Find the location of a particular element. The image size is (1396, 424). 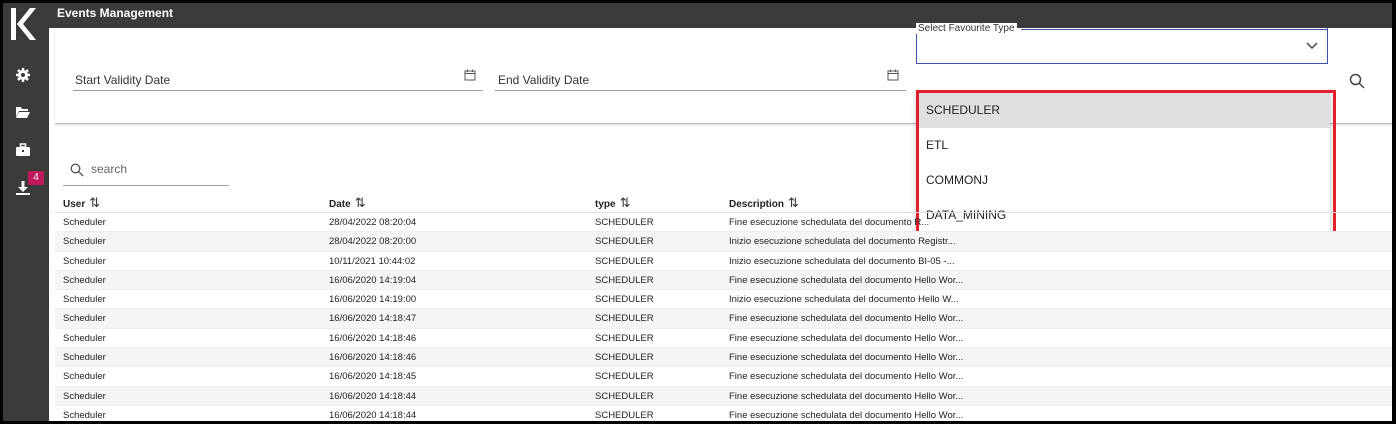

column-header-type: type ⇅ is located at coordinates (612, 203).